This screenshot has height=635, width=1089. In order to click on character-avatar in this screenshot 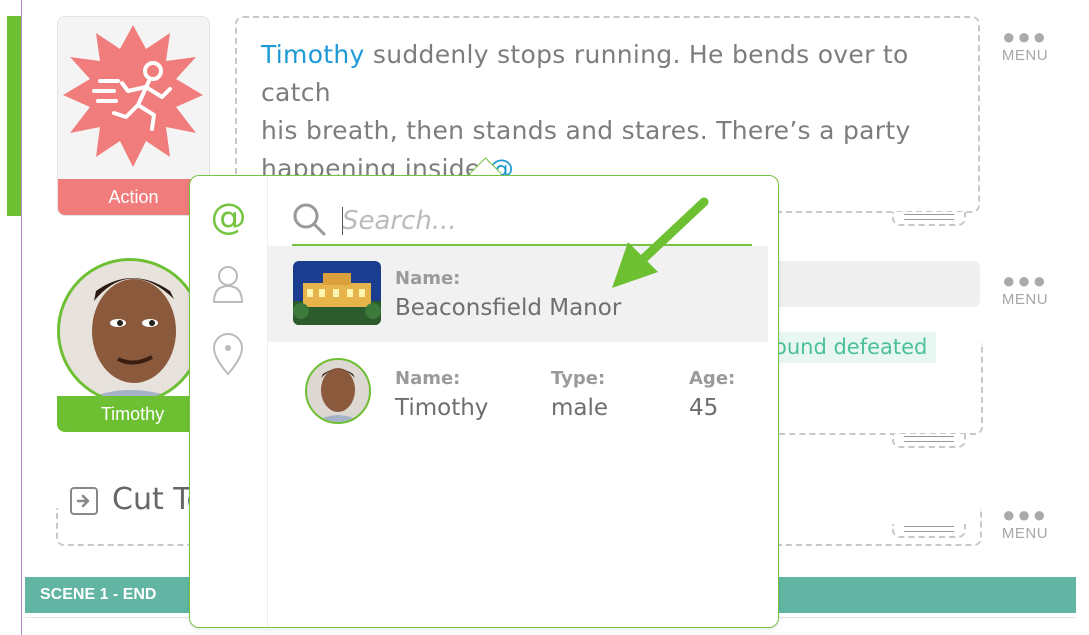, I will do `click(130, 331)`.